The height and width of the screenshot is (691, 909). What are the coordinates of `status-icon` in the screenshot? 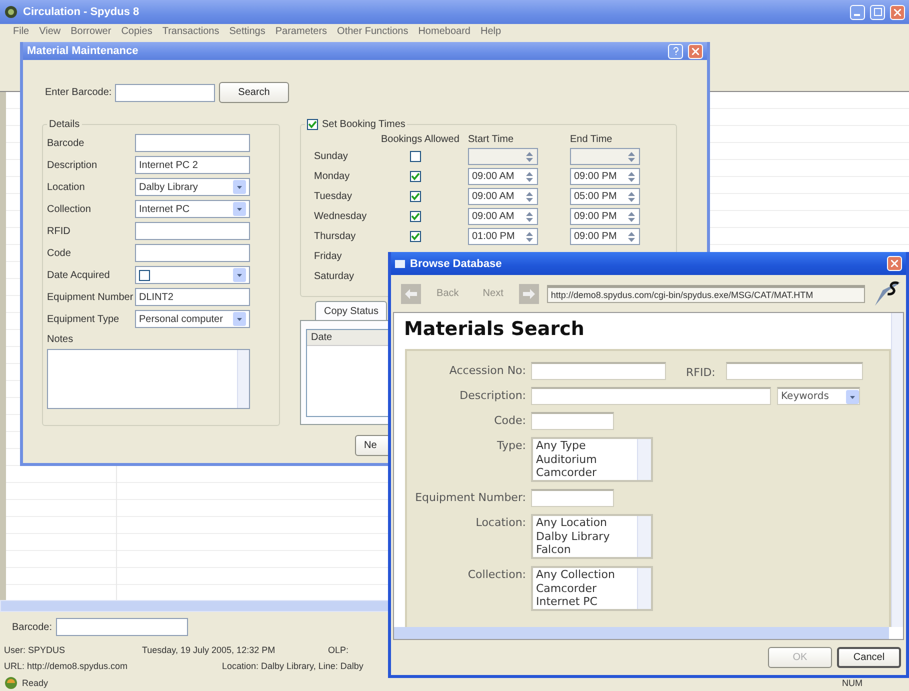 It's located at (11, 683).